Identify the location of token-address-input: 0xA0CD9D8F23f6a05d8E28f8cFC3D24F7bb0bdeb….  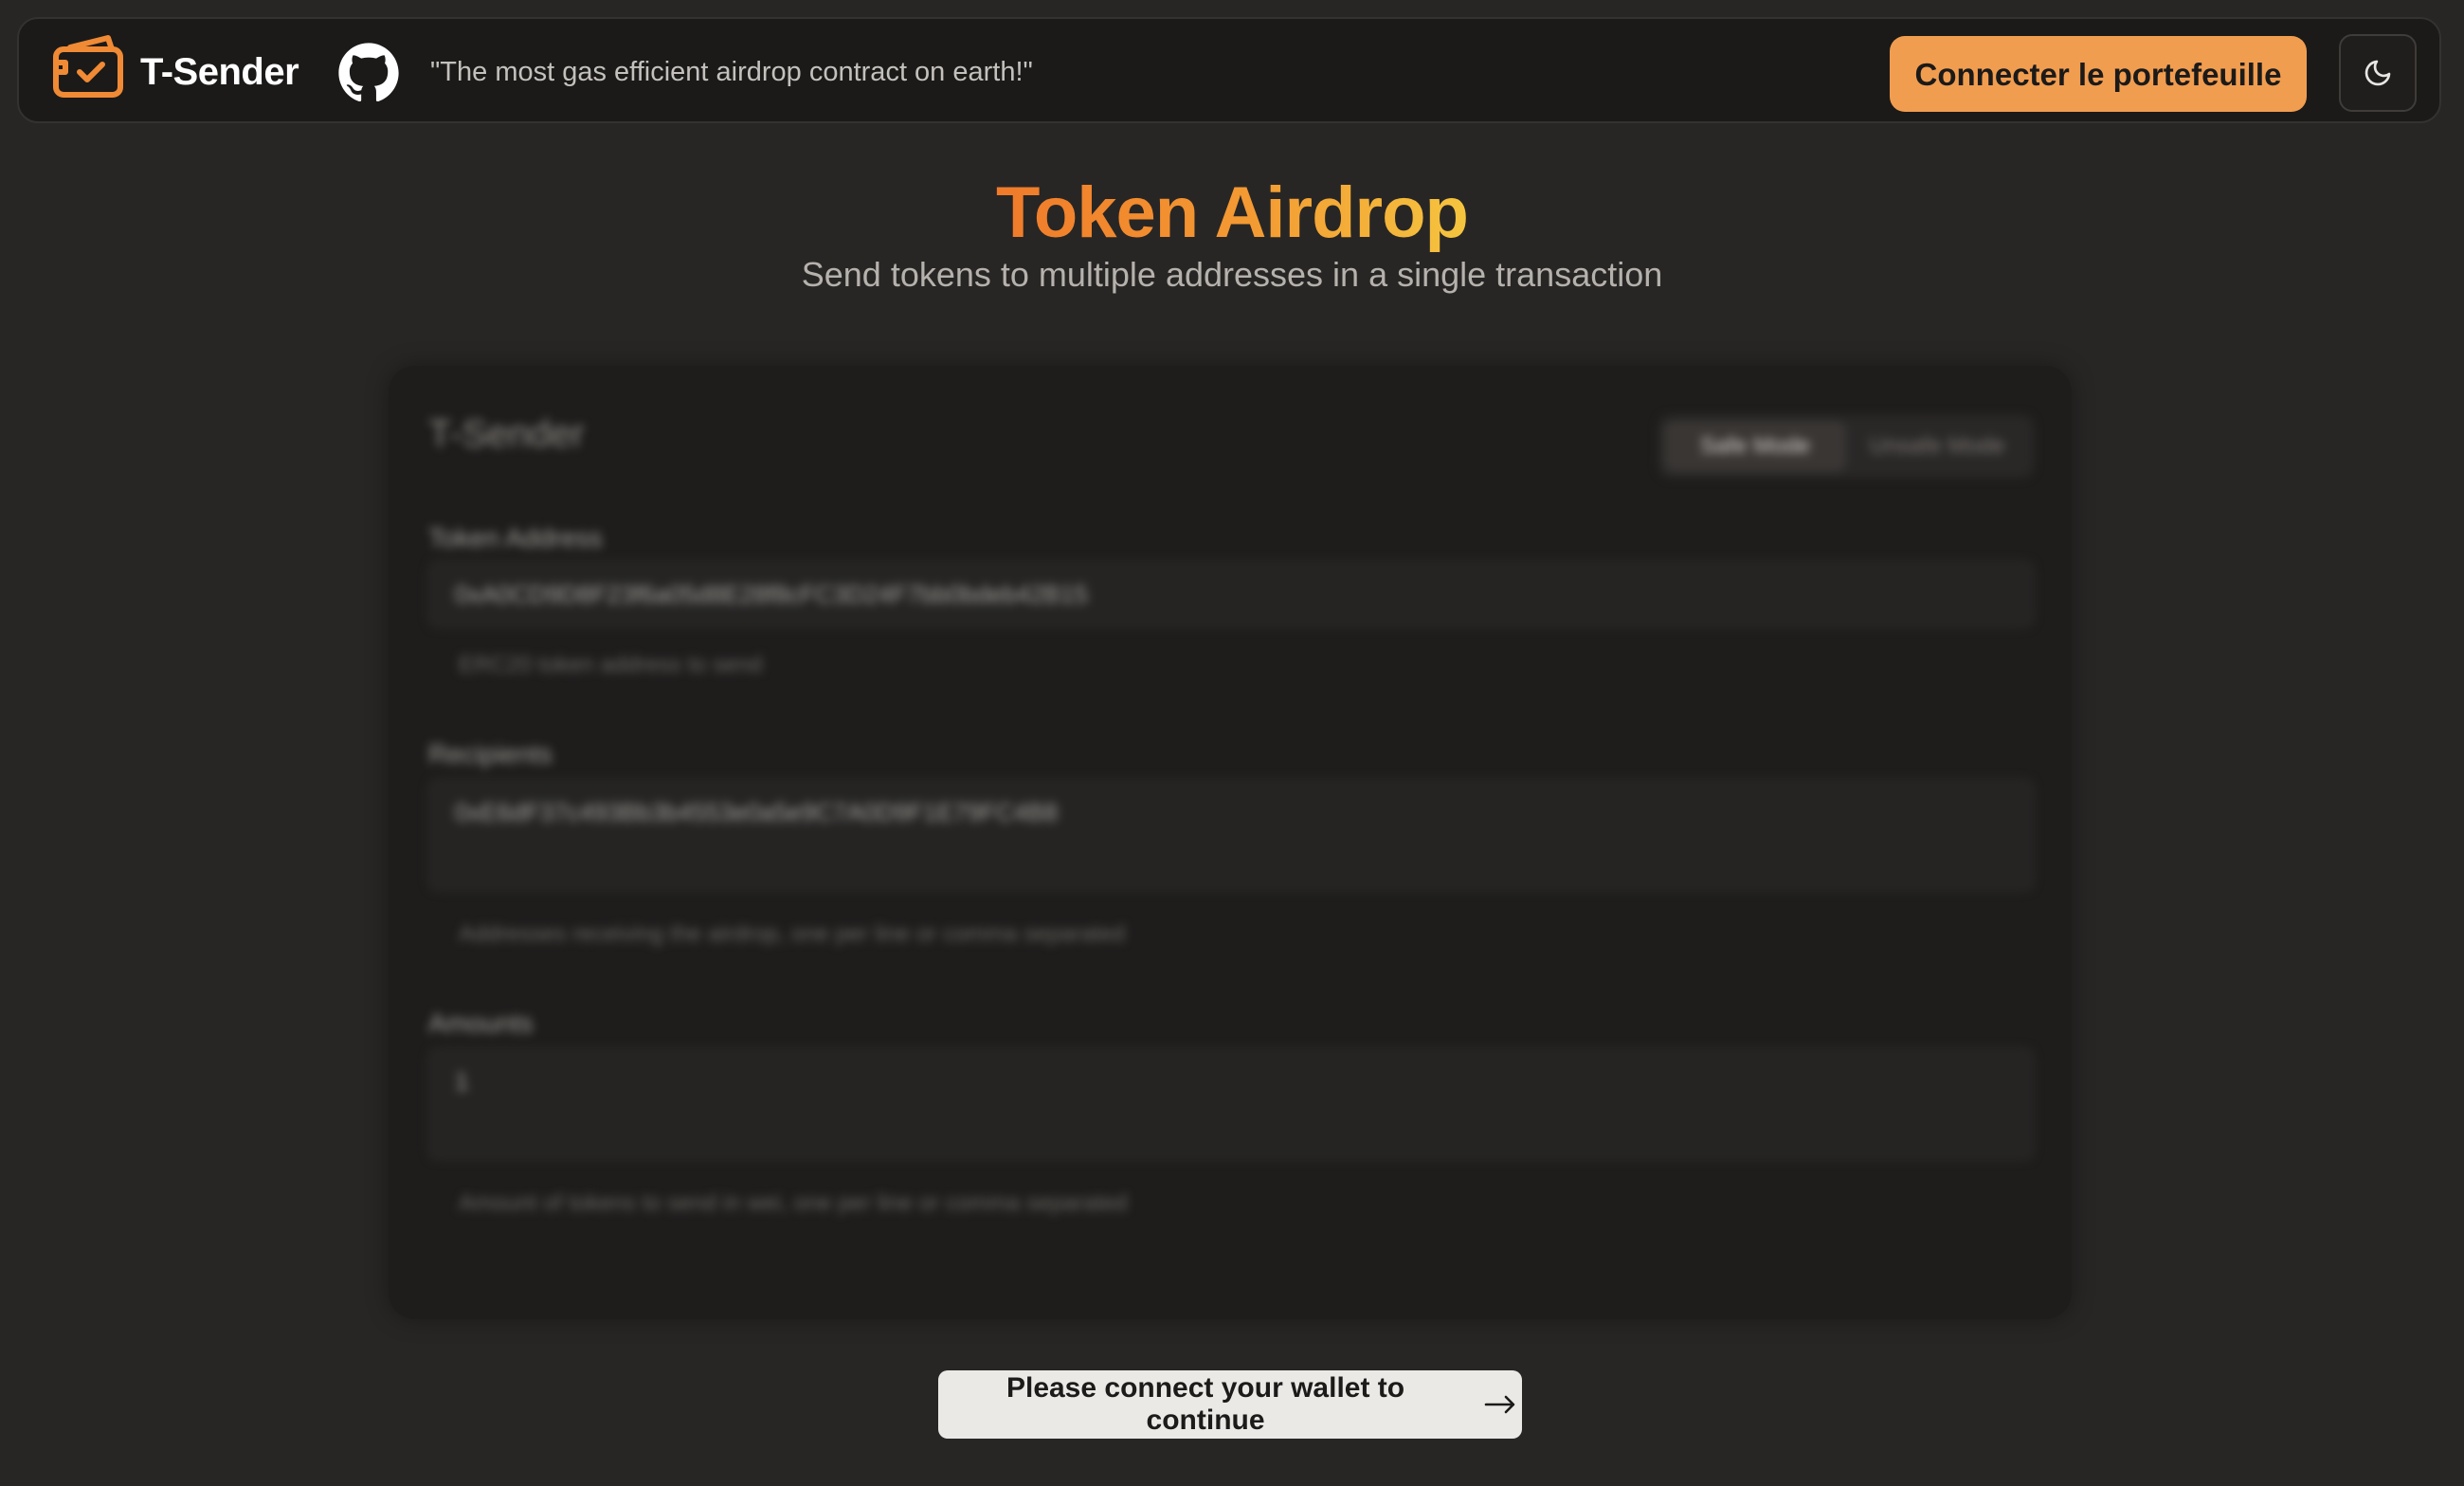
(1231, 594).